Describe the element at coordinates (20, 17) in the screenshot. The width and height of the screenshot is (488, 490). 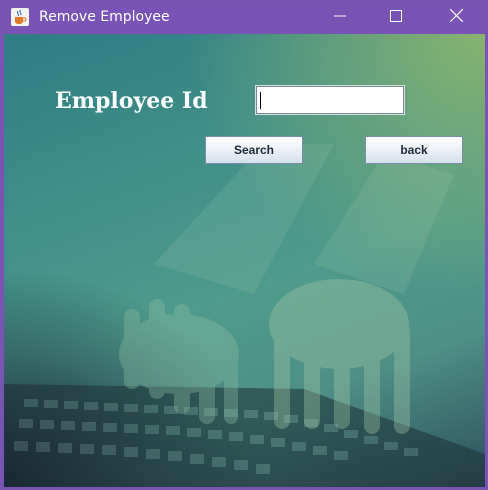
I see `java-cup-icon` at that location.